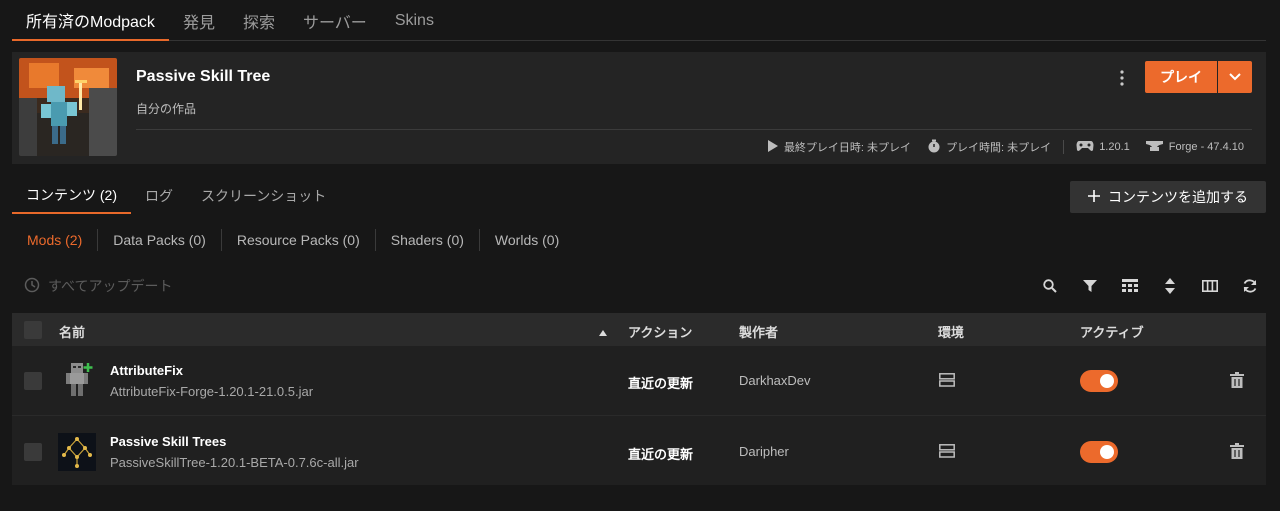  What do you see at coordinates (1154, 147) in the screenshot?
I see `anvil-icon` at bounding box center [1154, 147].